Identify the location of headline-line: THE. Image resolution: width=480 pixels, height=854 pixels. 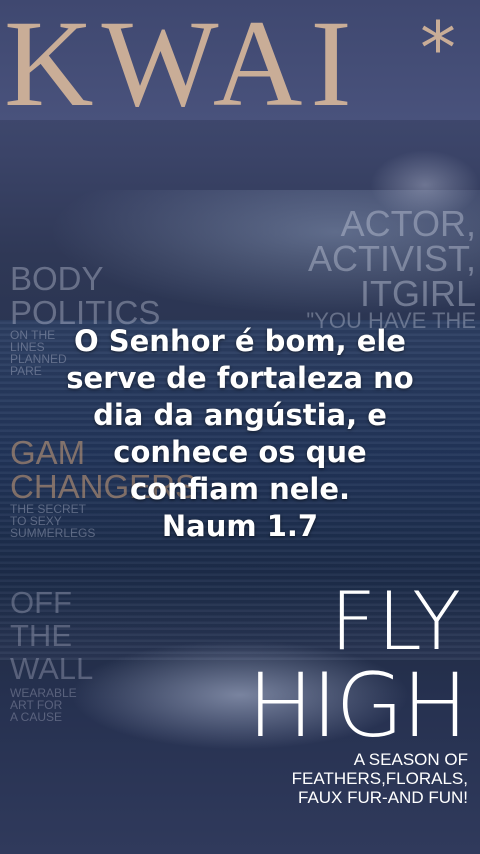
(41, 635).